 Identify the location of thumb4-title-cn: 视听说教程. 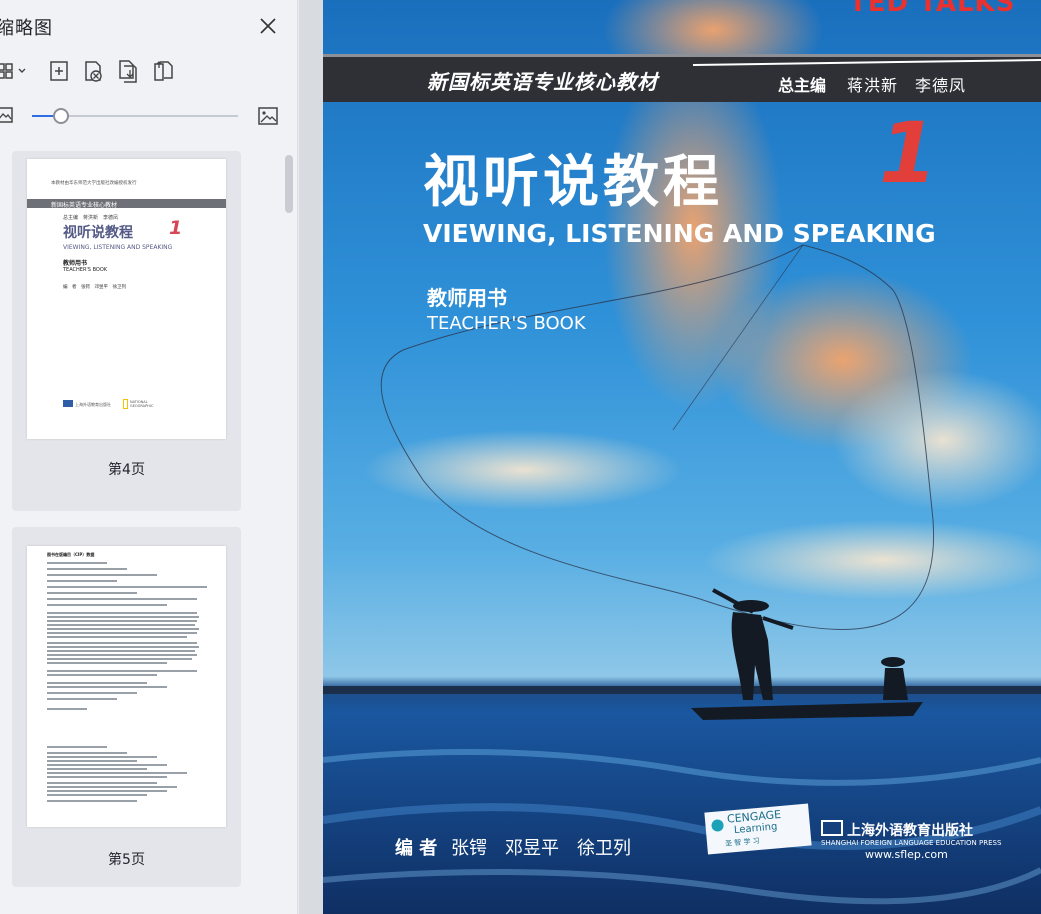
(98, 233).